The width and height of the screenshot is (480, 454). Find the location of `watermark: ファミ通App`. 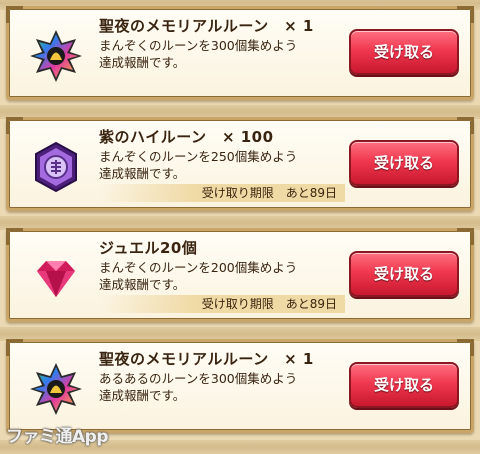

watermark: ファミ通App is located at coordinates (57, 437).